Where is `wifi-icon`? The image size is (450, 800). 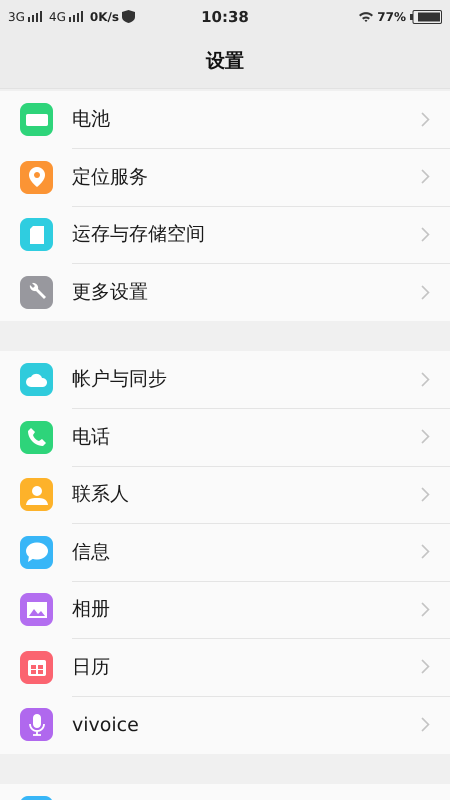 wifi-icon is located at coordinates (366, 16).